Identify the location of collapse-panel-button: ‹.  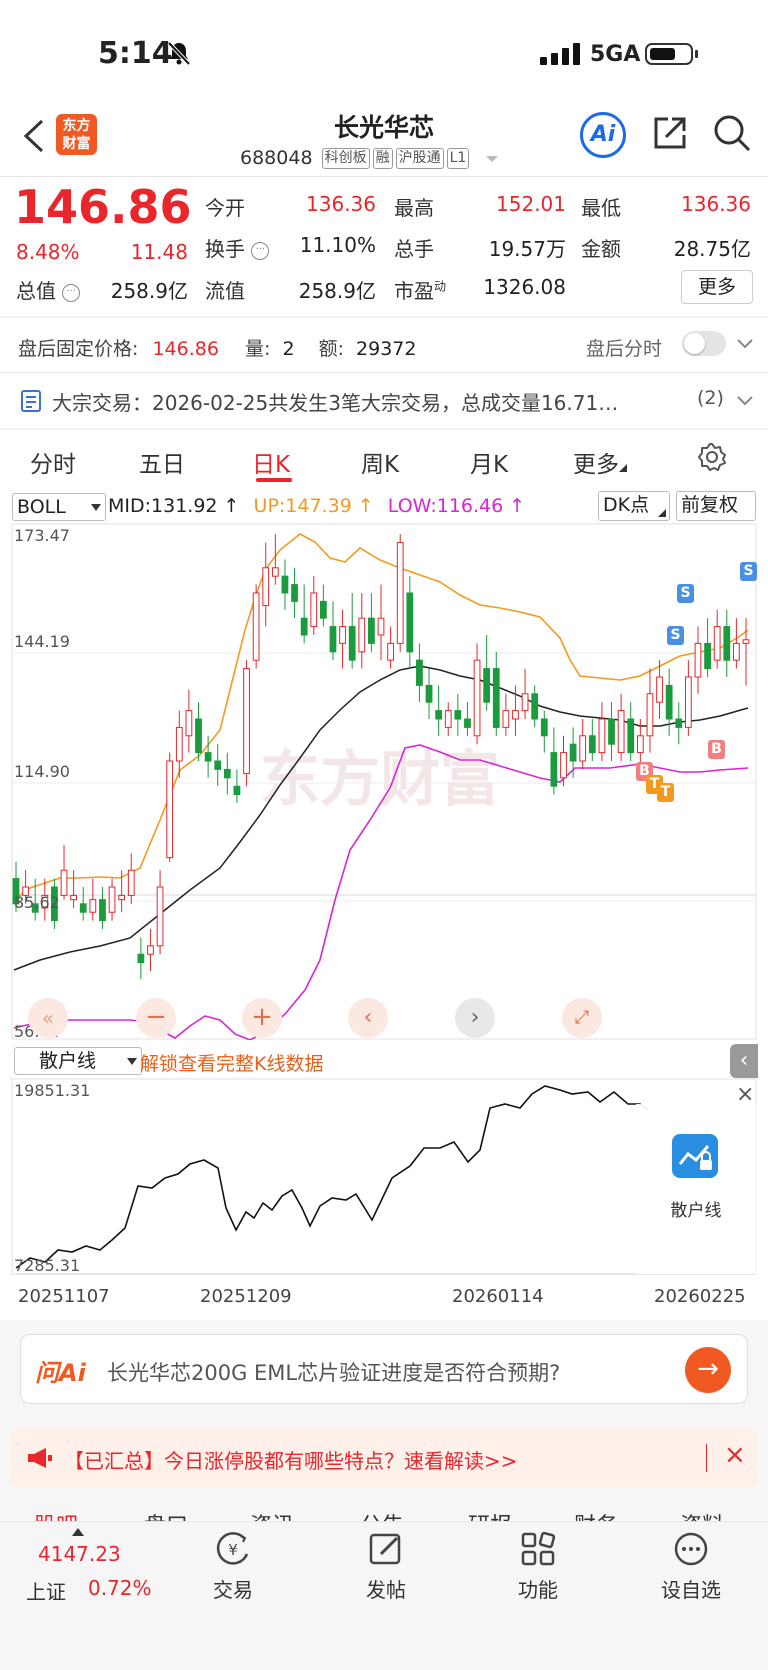
(744, 1061).